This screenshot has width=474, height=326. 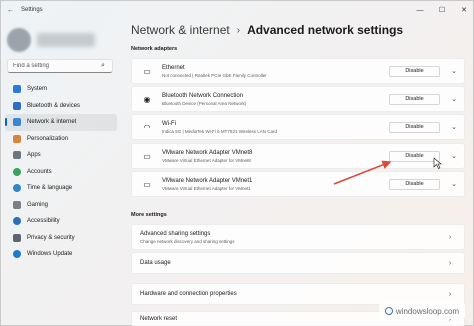 I want to click on window-controls: — ☐ ✕, so click(x=441, y=10).